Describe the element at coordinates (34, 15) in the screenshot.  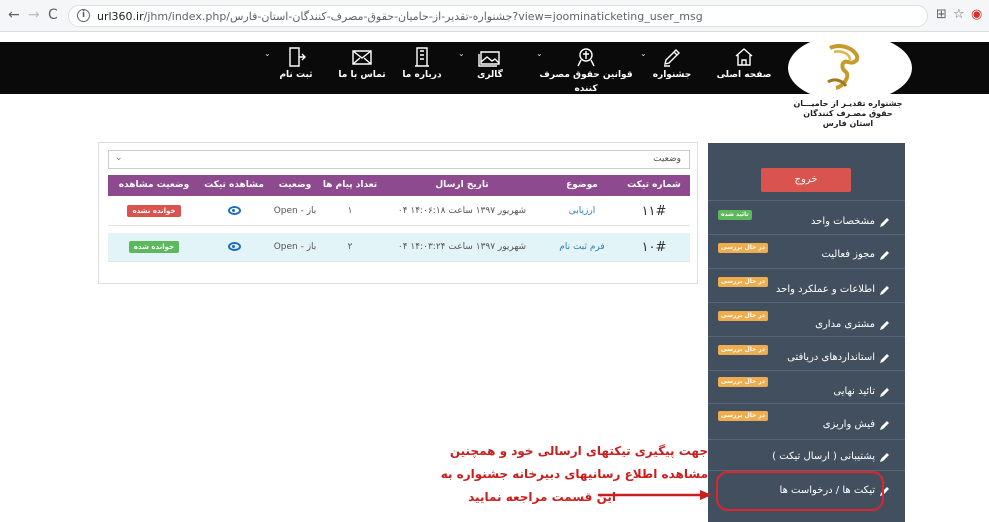
I see `forward-icon: →` at that location.